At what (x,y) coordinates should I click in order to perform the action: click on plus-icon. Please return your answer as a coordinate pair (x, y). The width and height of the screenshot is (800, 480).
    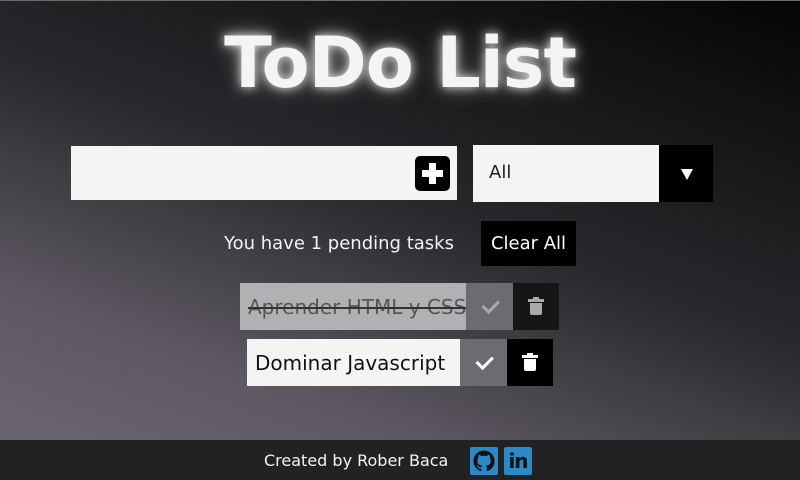
    Looking at the image, I should click on (432, 173).